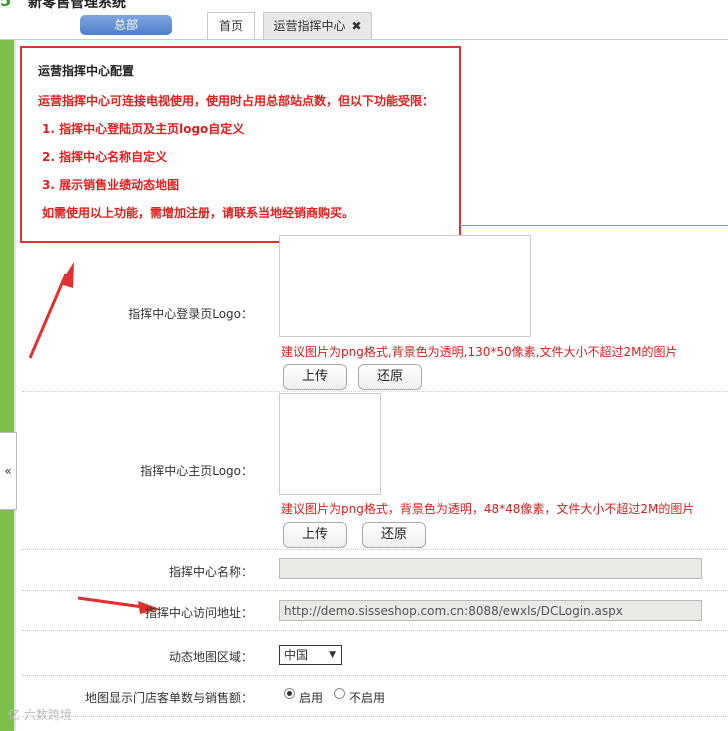 This screenshot has width=728, height=731. I want to click on map-region-select: 中国 ▼, so click(310, 655).